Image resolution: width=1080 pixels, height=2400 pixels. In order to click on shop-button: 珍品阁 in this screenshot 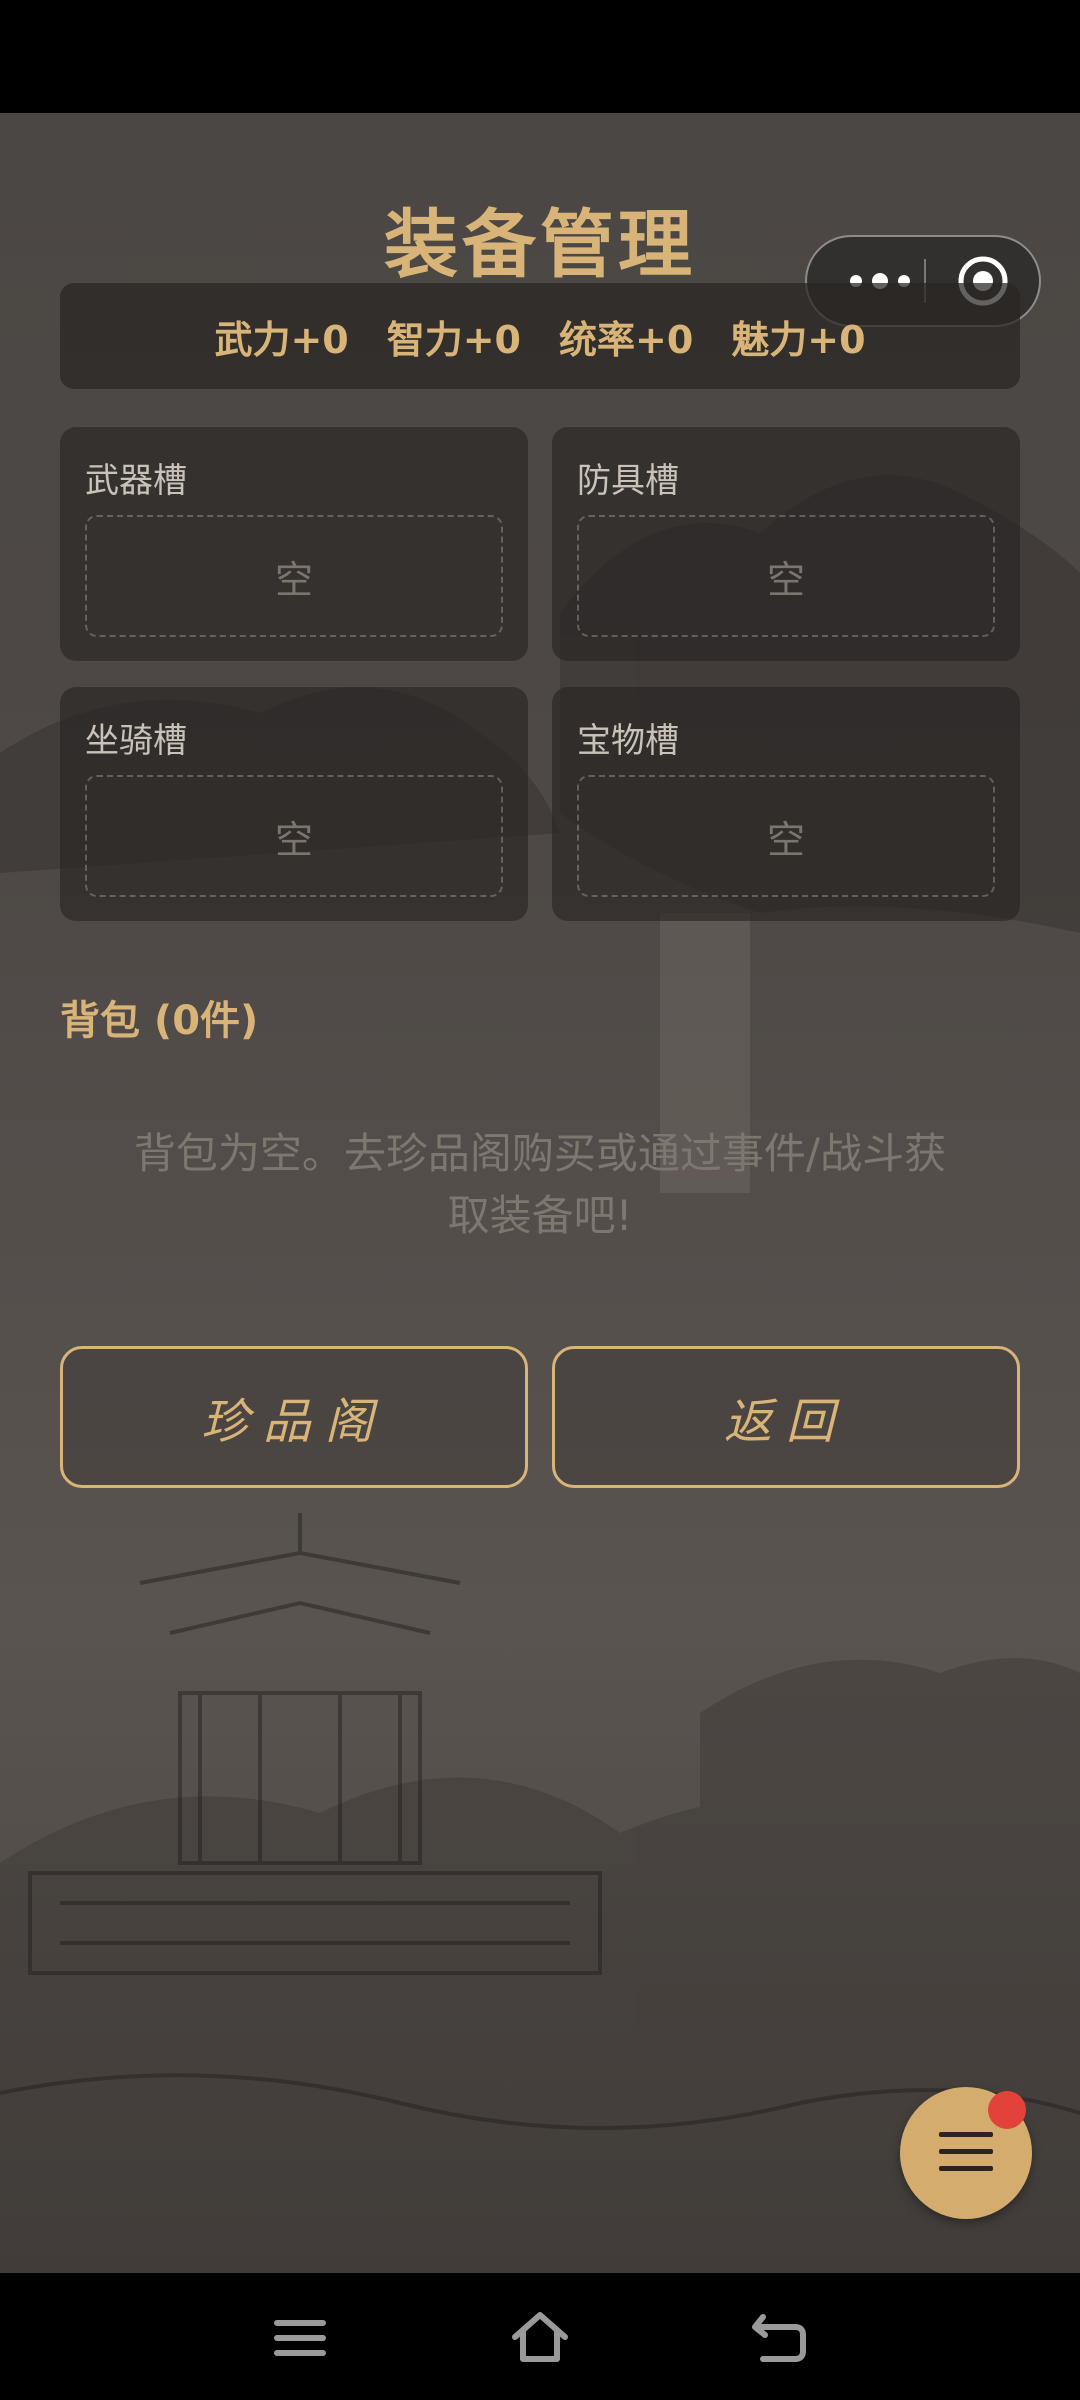, I will do `click(294, 1417)`.